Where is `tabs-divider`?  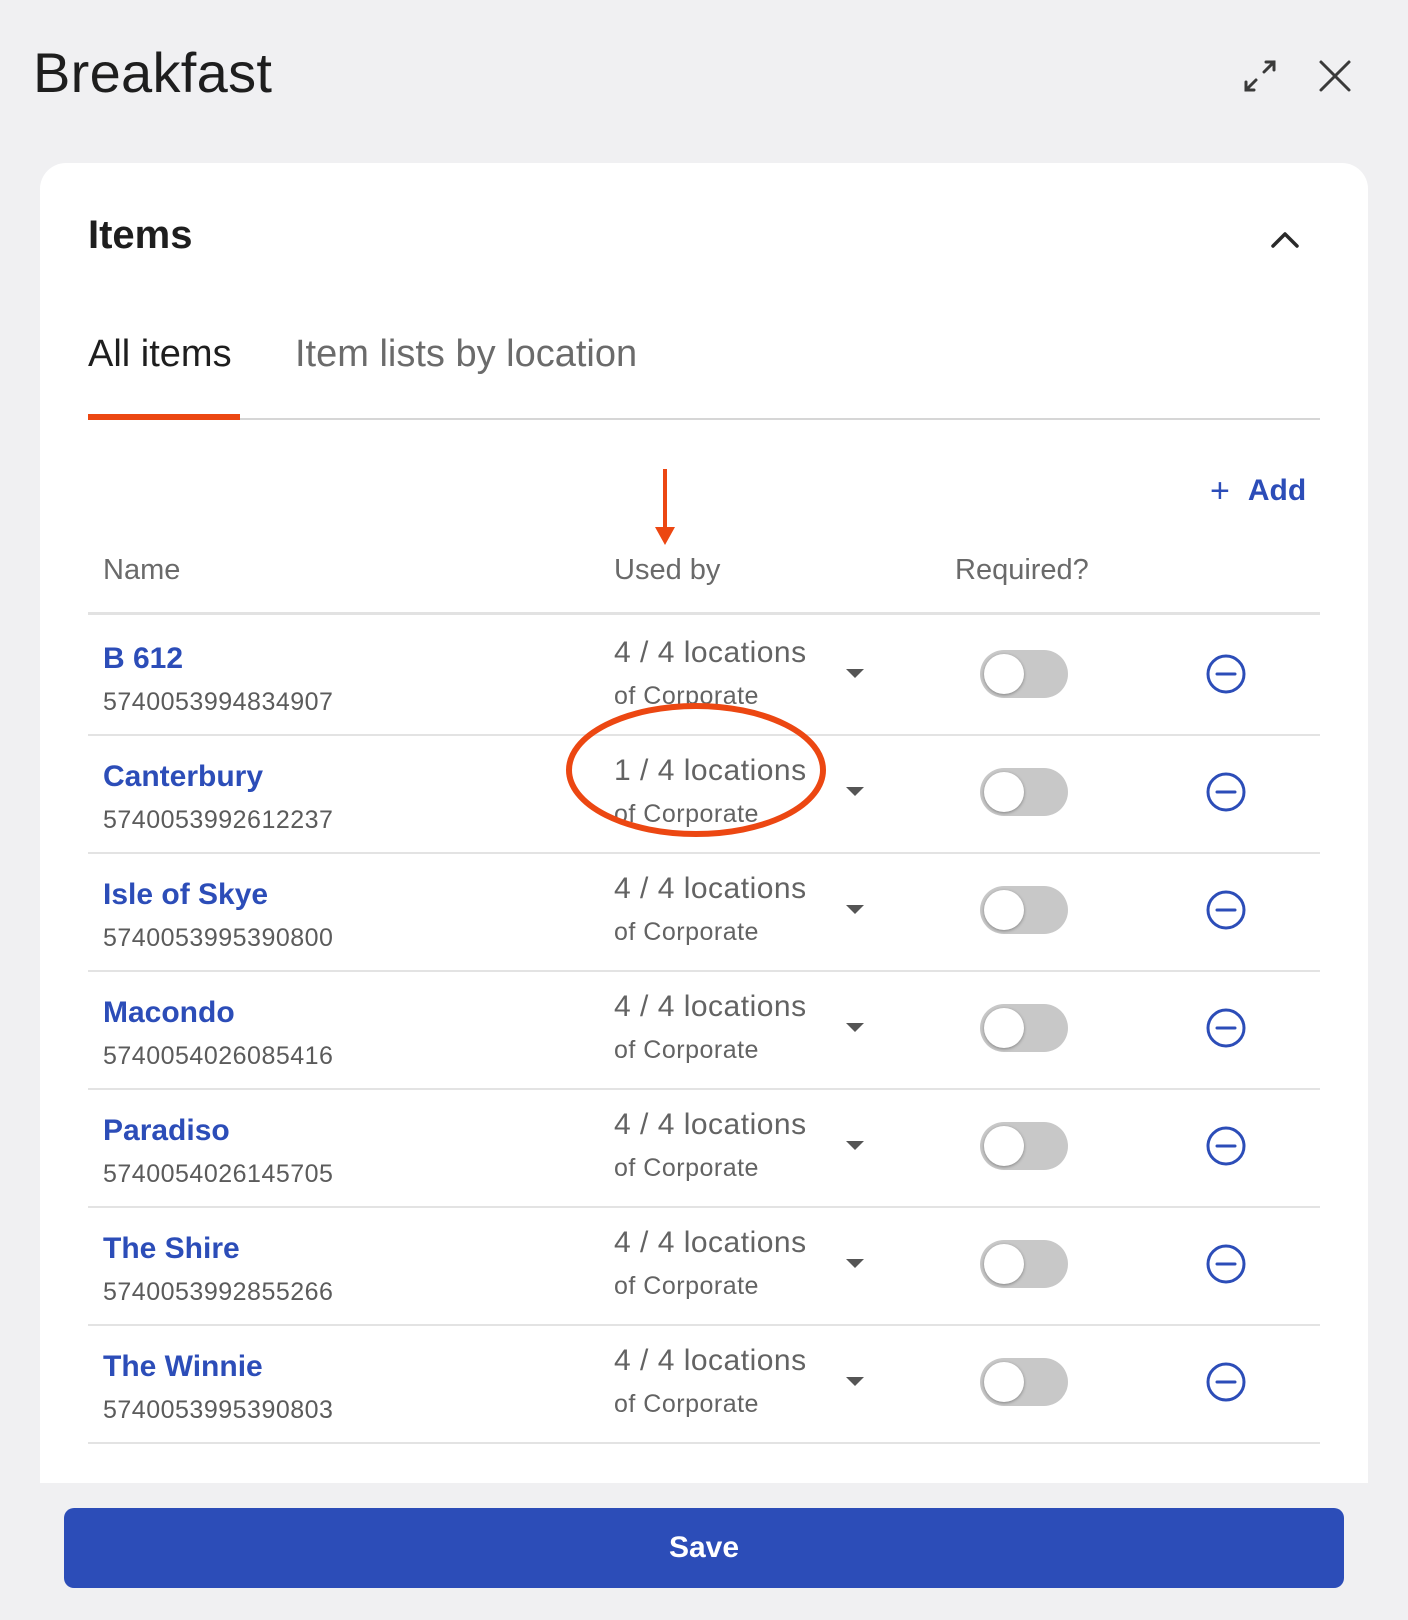
tabs-divider is located at coordinates (704, 419).